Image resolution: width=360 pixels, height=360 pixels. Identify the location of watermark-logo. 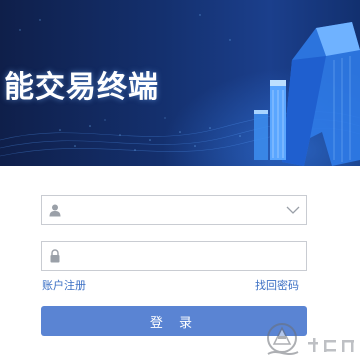
(310, 339).